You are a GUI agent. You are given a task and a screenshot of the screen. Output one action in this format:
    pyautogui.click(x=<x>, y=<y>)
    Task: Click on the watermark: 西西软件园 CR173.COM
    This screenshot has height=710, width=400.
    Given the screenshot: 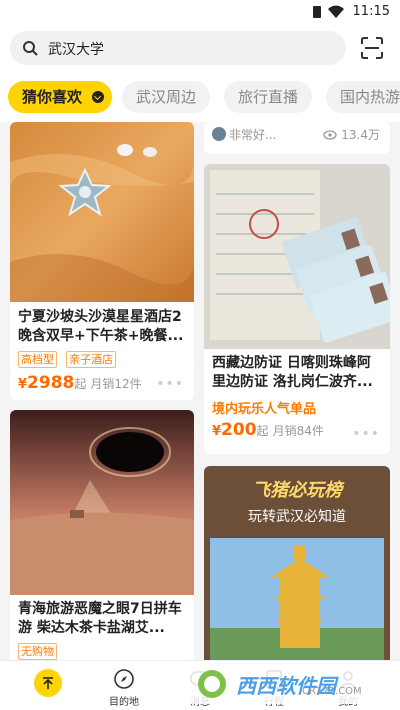 What is the action you would take?
    pyautogui.click(x=284, y=684)
    